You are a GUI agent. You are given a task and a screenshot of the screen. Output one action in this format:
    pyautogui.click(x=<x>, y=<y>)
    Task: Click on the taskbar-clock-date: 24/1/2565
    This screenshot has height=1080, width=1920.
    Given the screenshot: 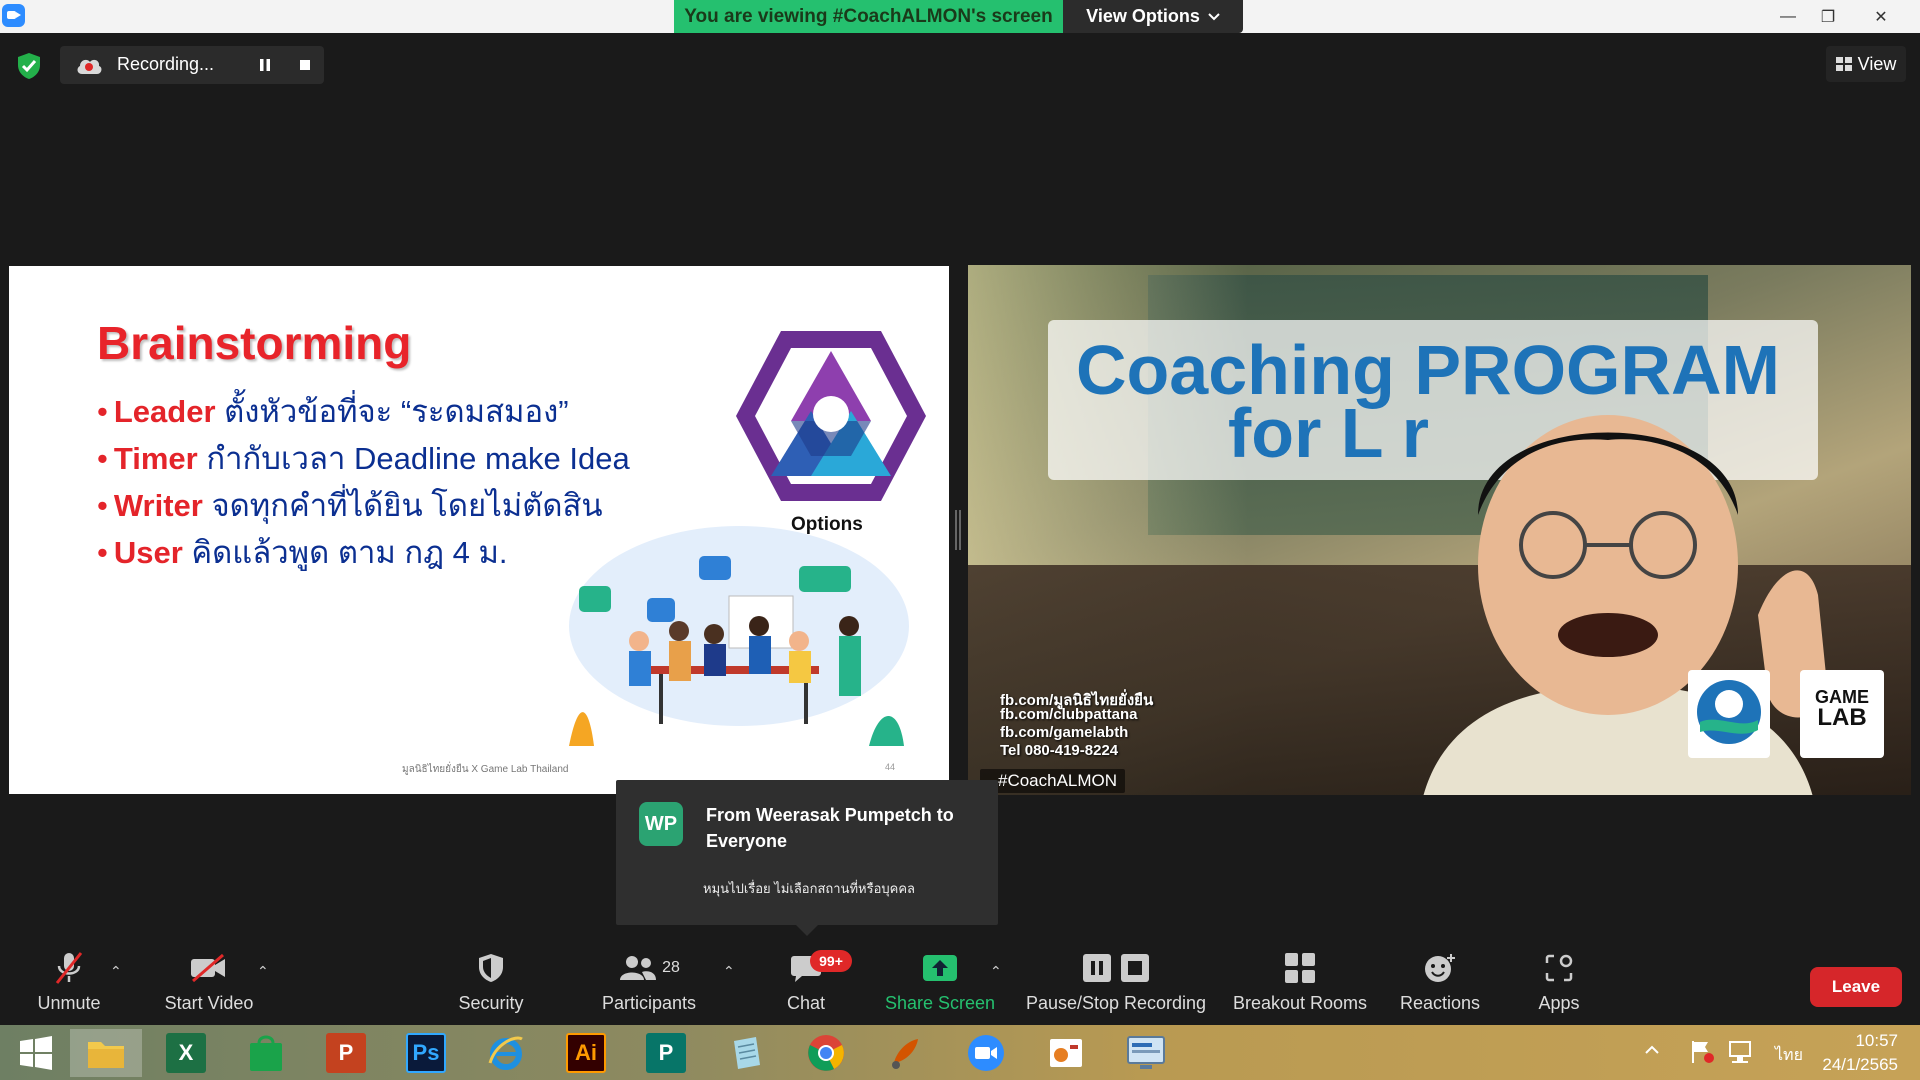 What is the action you would take?
    pyautogui.click(x=1853, y=1065)
    